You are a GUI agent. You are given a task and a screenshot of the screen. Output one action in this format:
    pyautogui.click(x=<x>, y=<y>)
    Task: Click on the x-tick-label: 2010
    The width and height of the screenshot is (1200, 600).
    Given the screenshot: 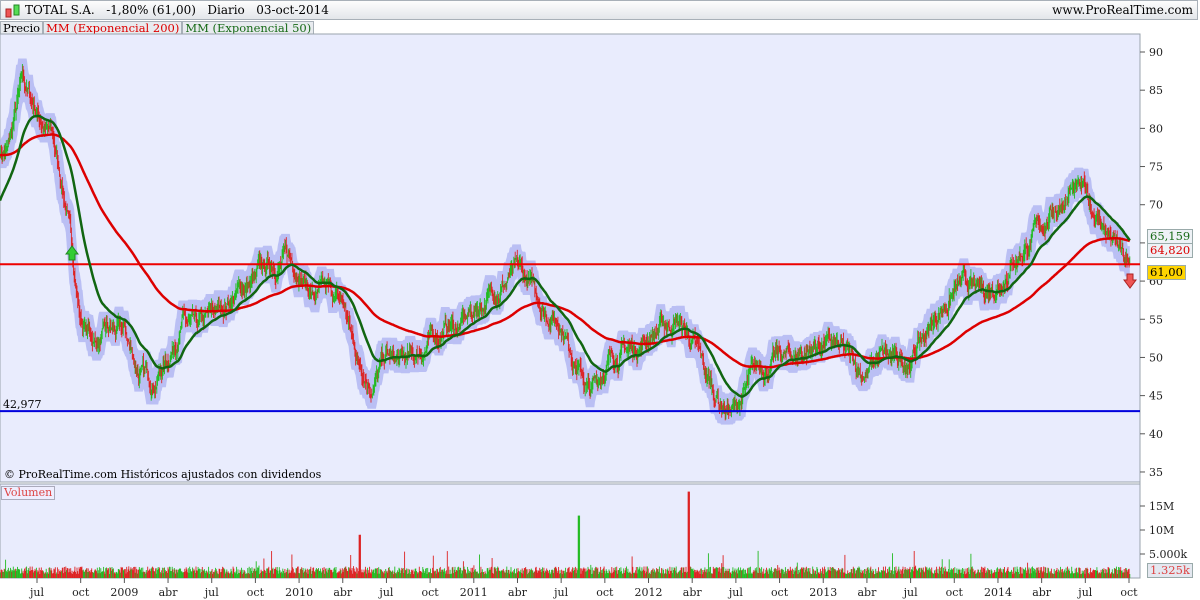 What is the action you would take?
    pyautogui.click(x=299, y=592)
    